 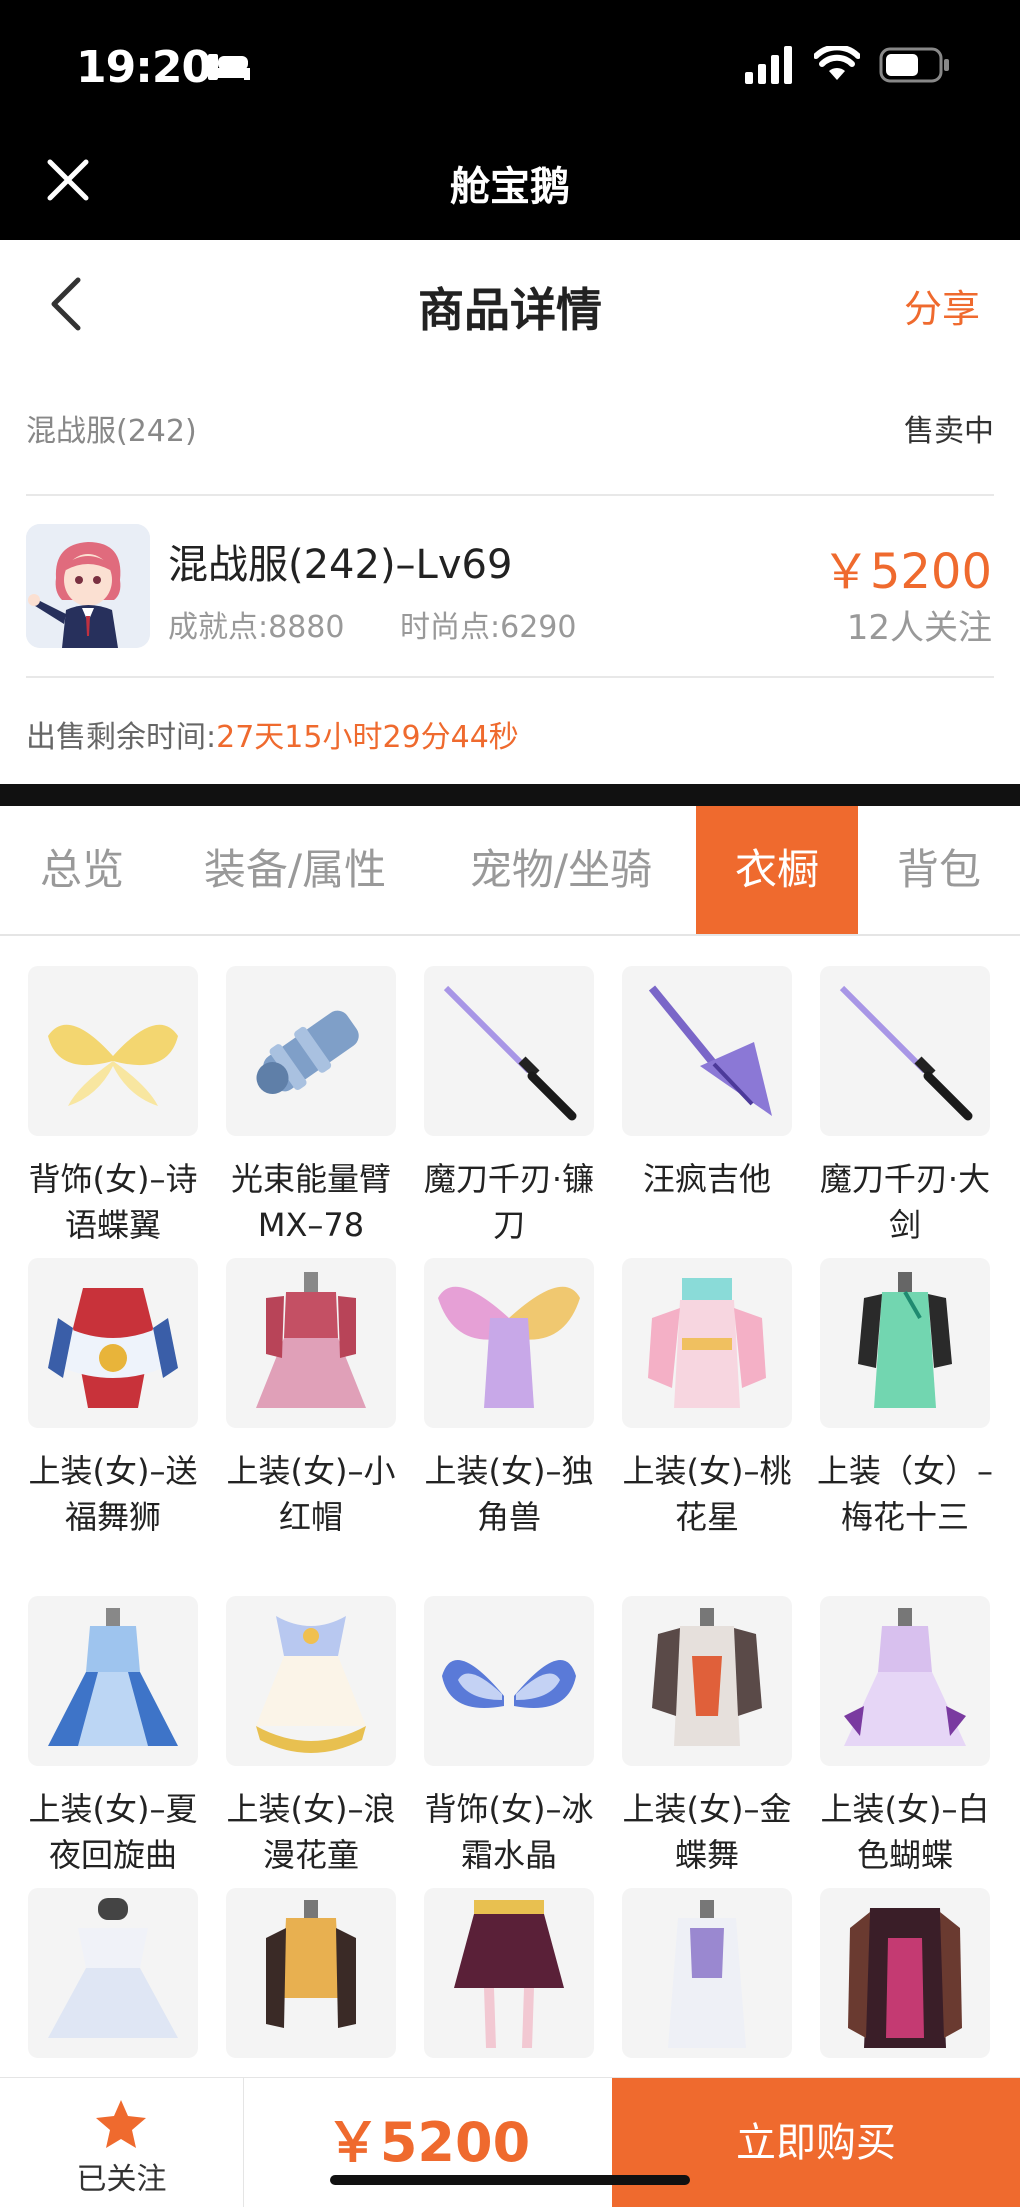 I want to click on timer-label: 出售剩余时间:, so click(x=121, y=737).